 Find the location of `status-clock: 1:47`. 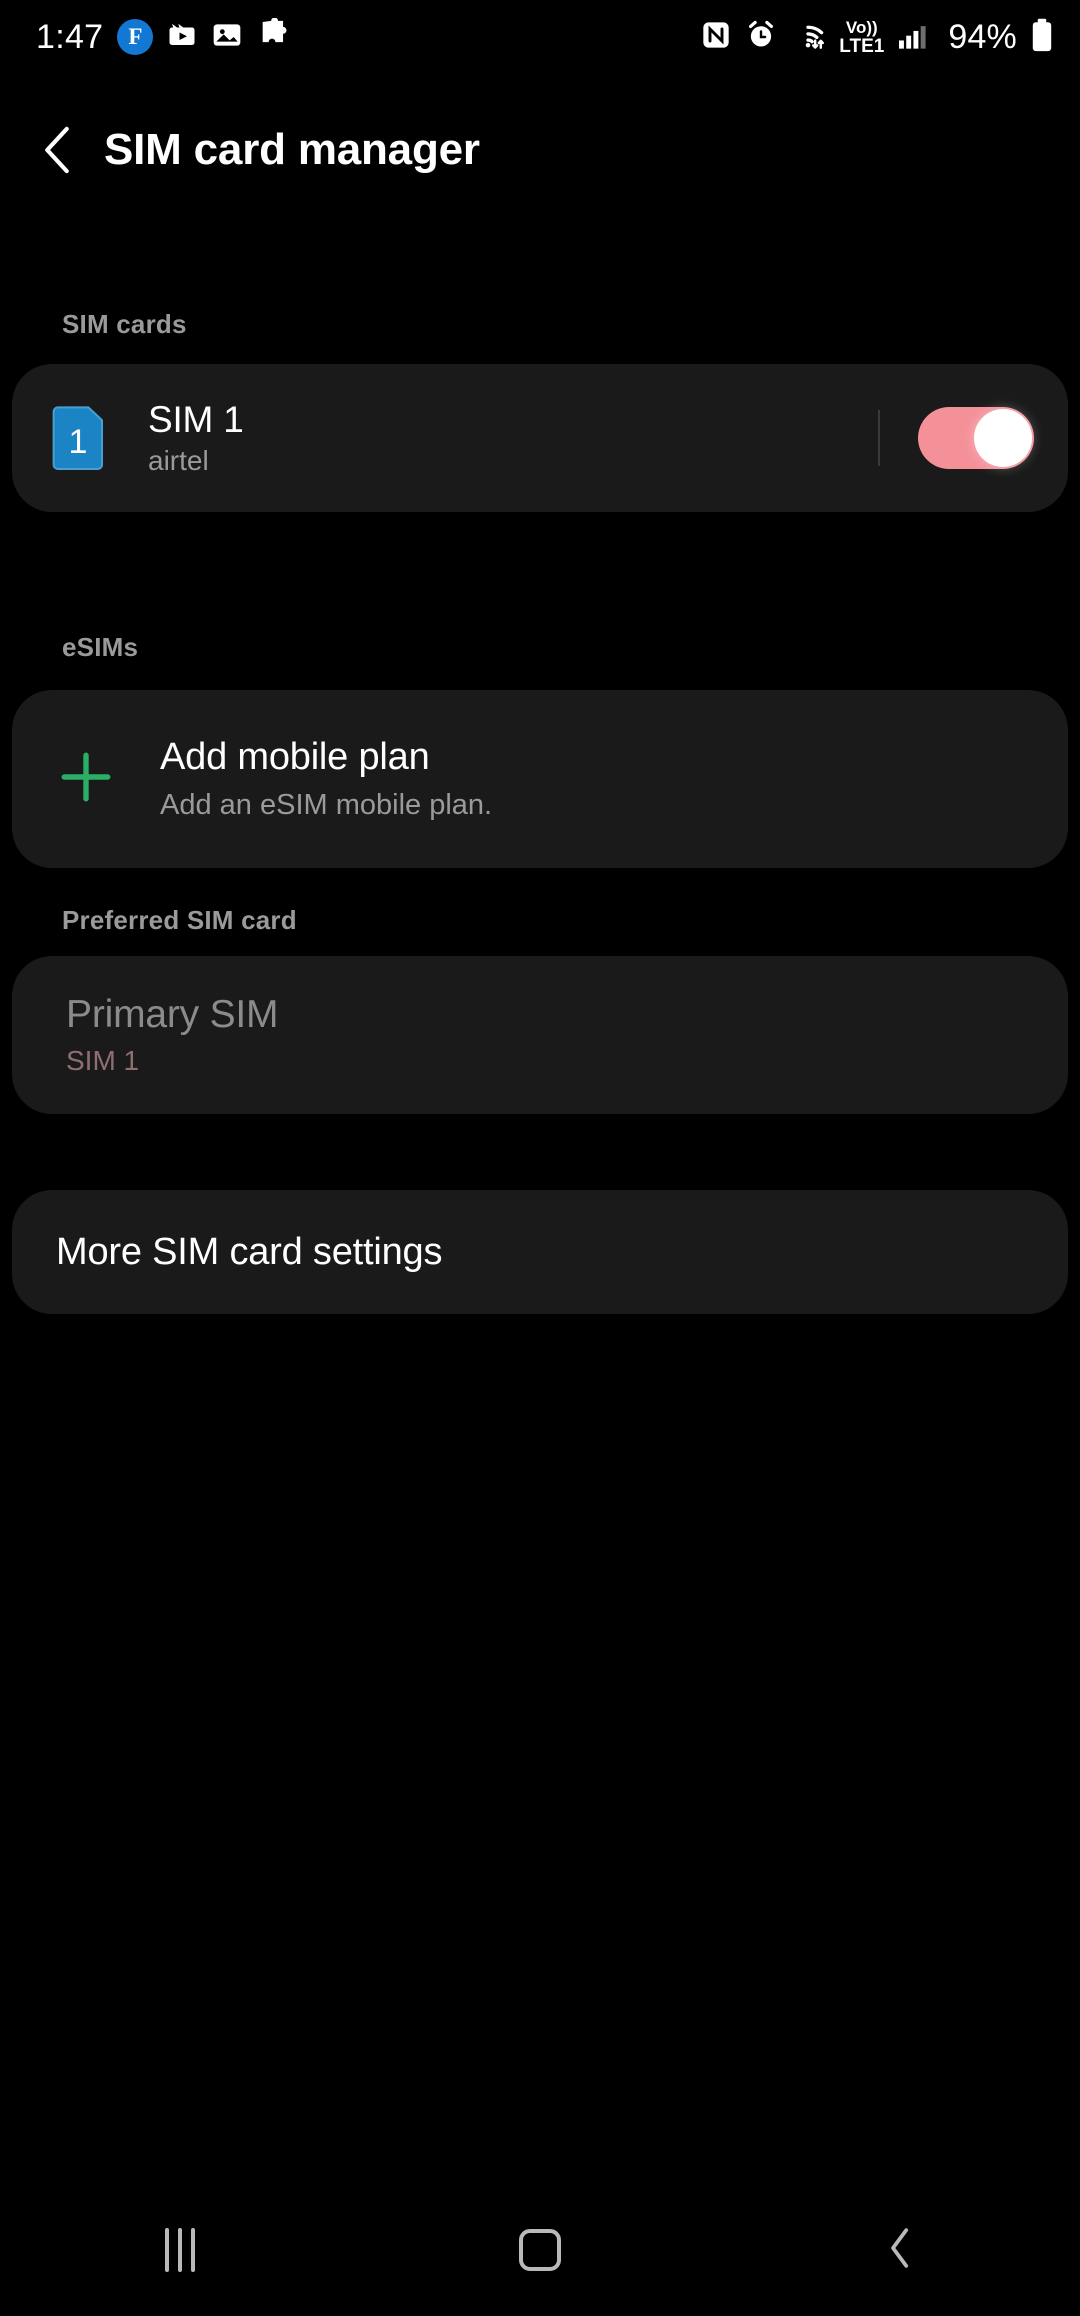

status-clock: 1:47 is located at coordinates (70, 36).